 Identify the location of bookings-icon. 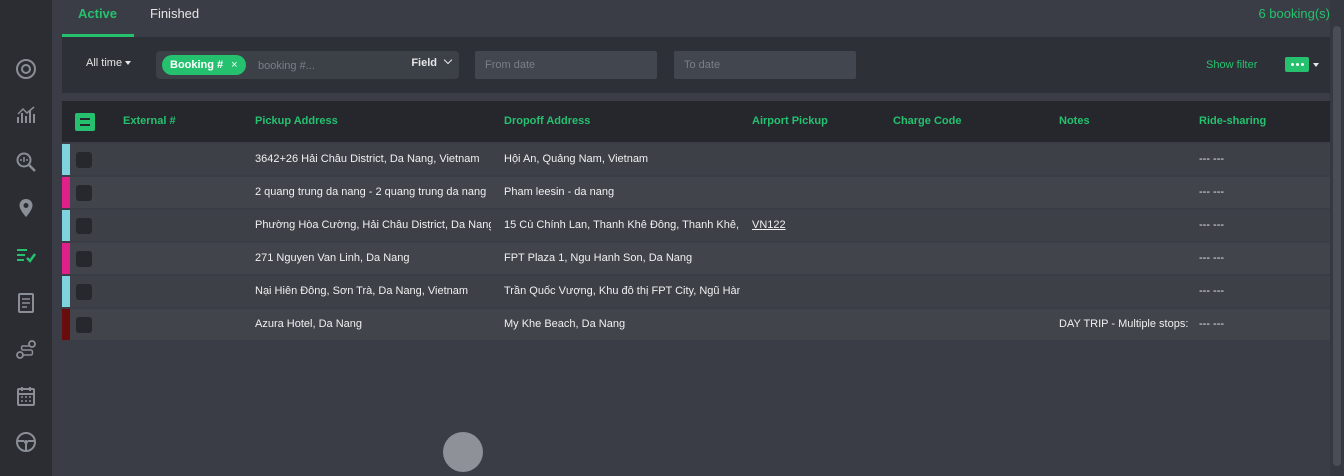
(26, 255).